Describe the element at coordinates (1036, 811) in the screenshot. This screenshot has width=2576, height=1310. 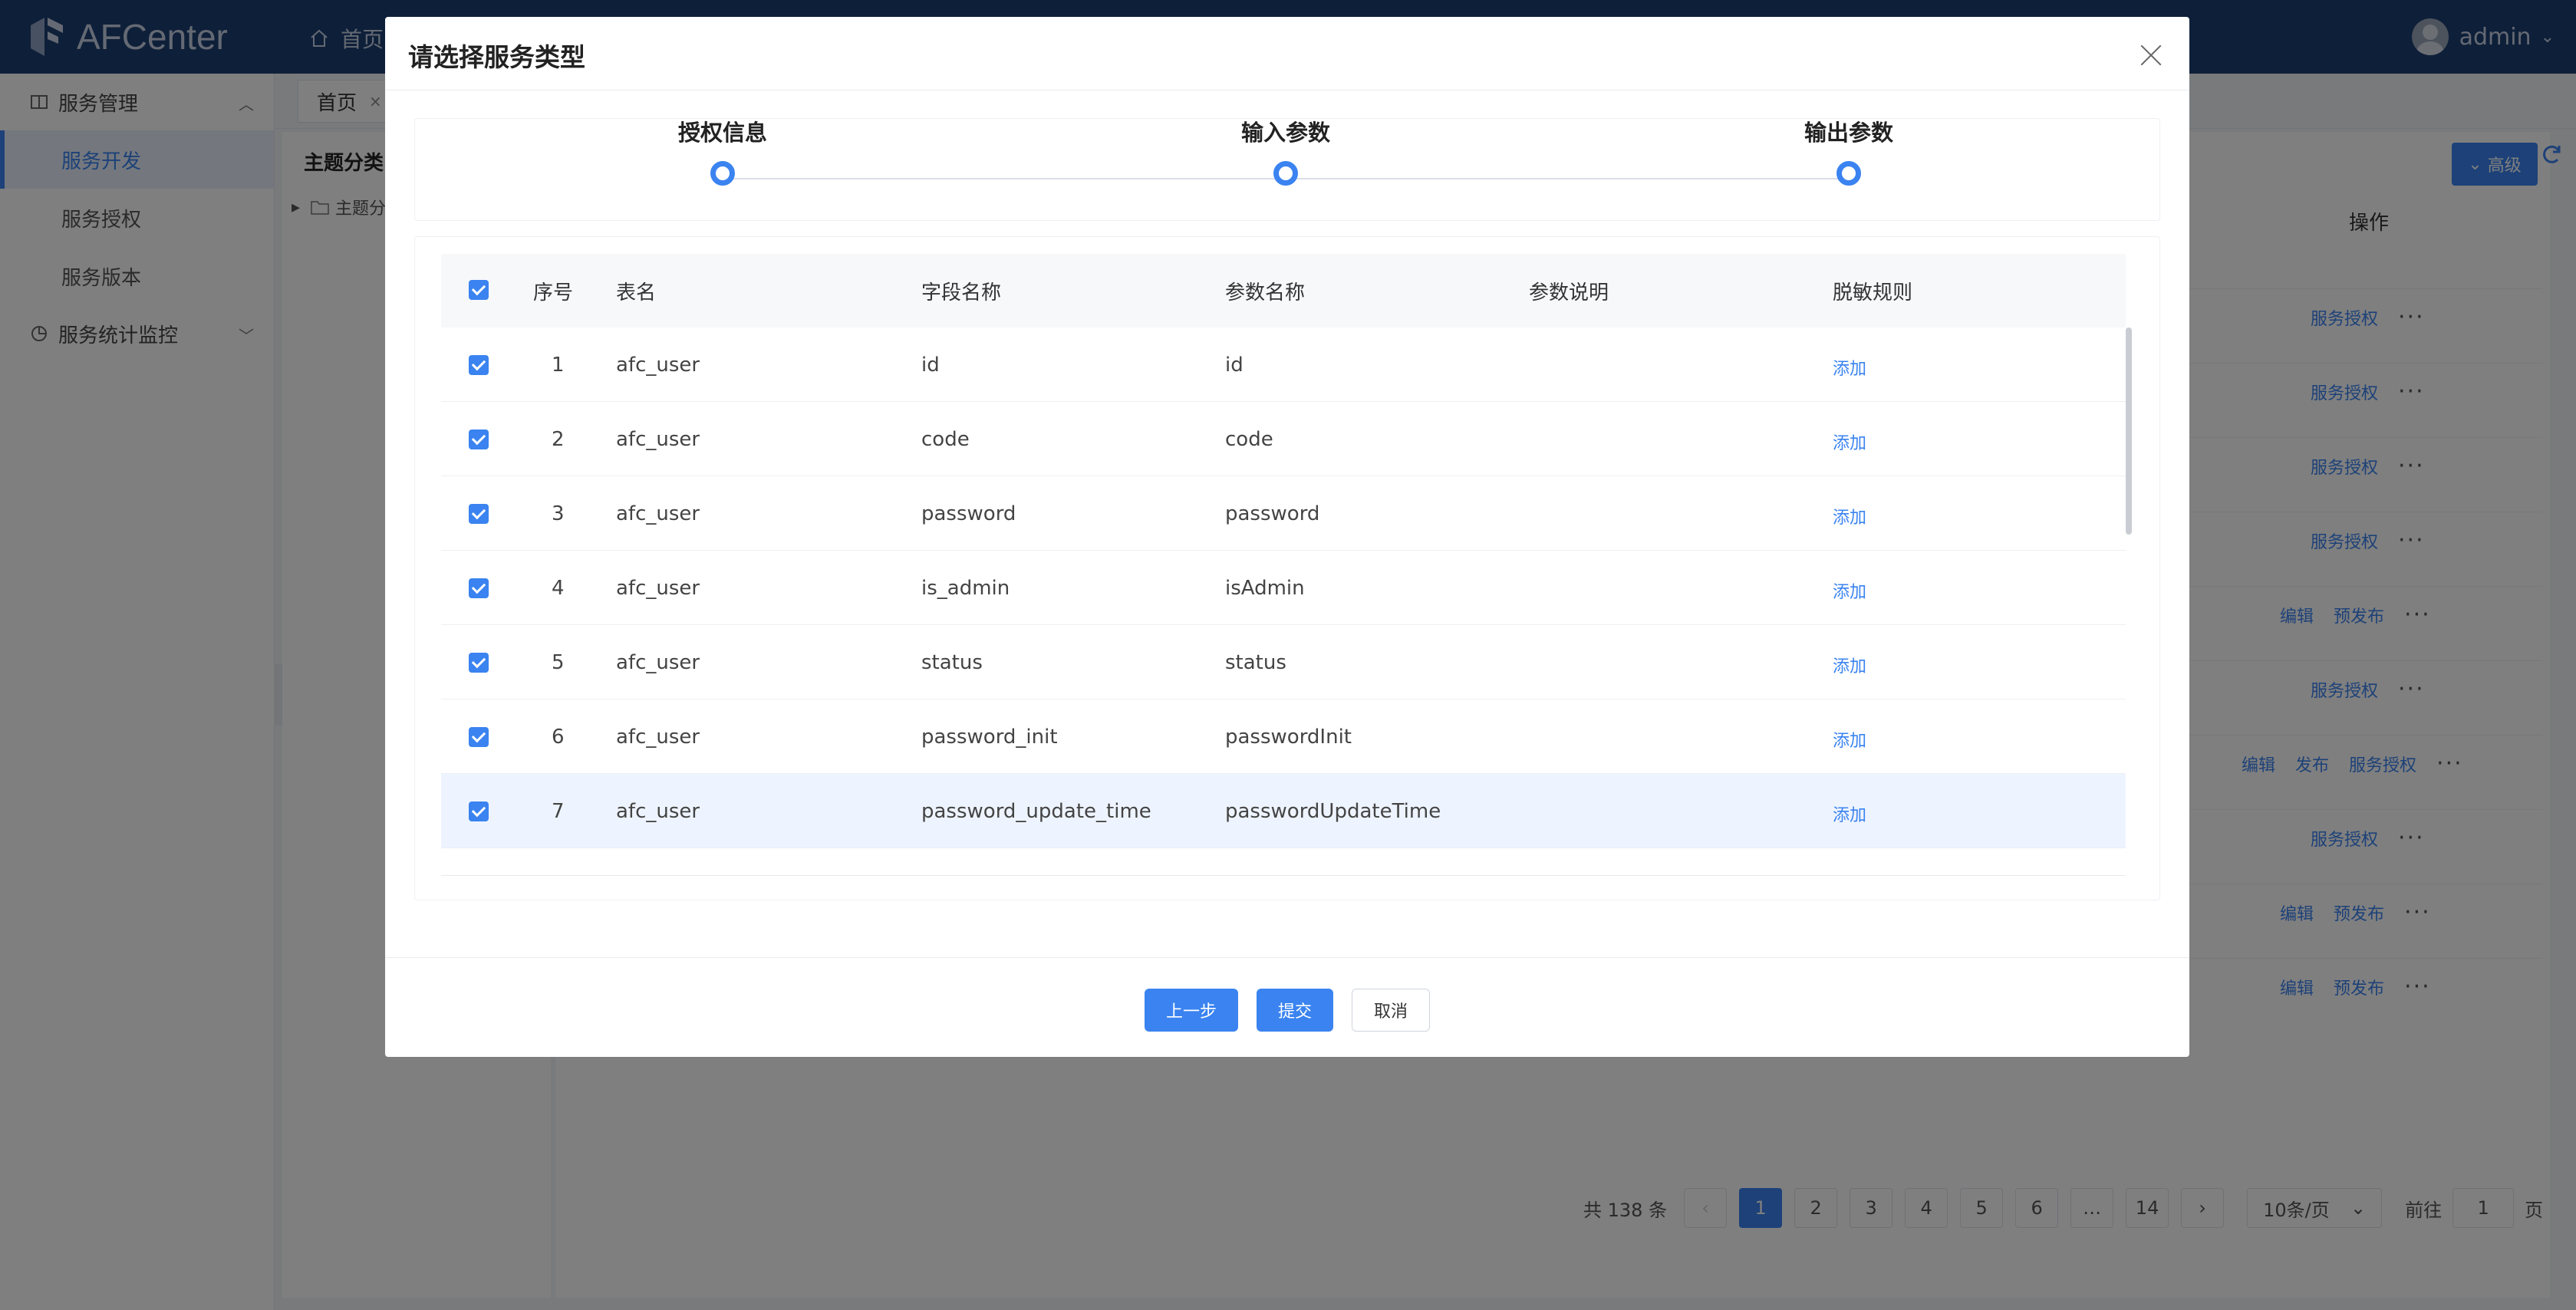
I see `cell-field-name: password_update_time` at that location.